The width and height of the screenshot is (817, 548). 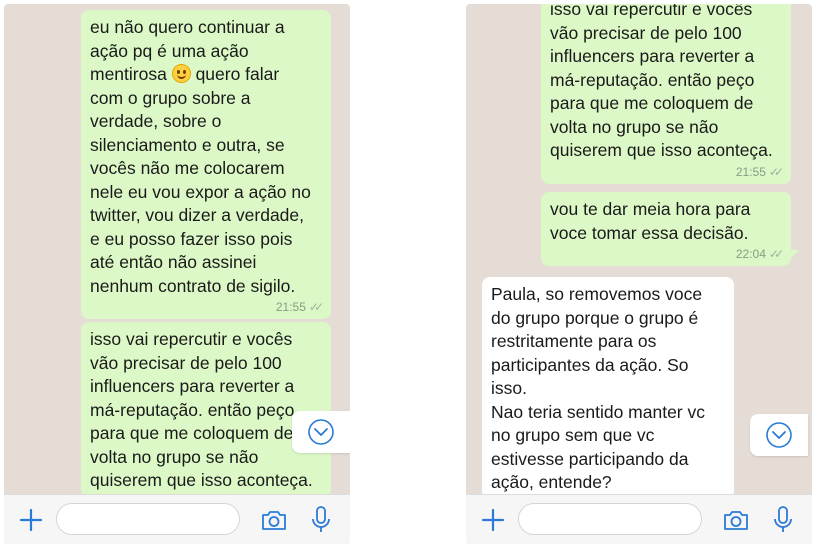 I want to click on message-line: vou te dar meia hora para, so click(x=650, y=209).